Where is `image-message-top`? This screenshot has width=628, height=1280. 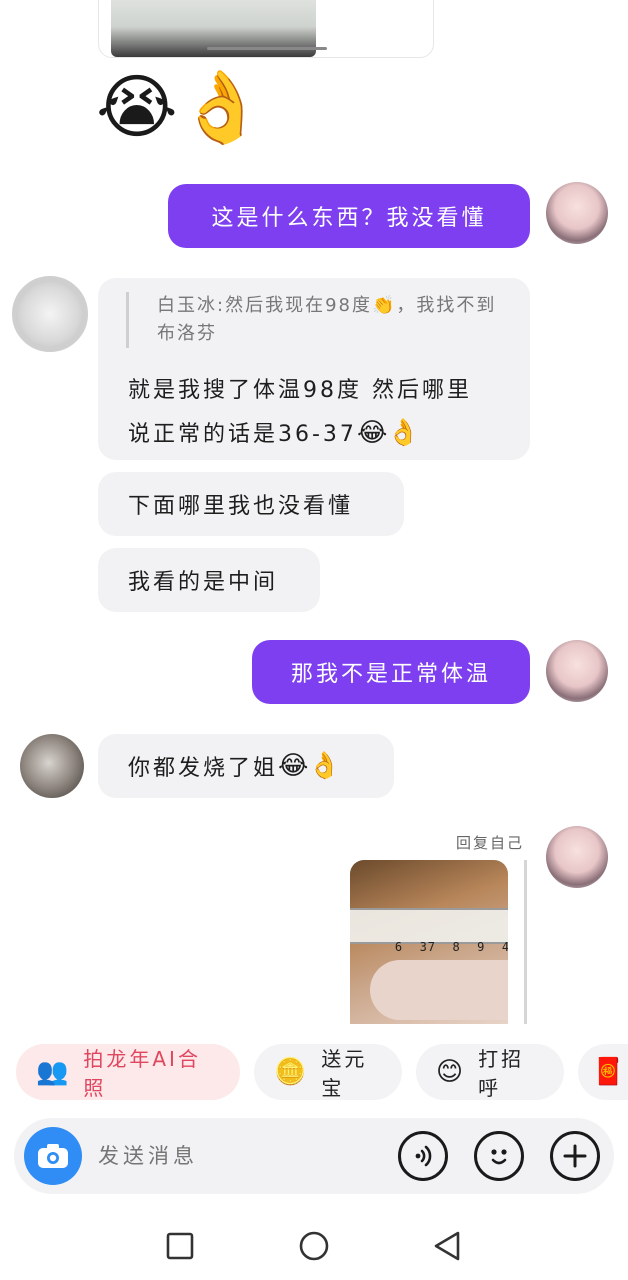 image-message-top is located at coordinates (266, 29).